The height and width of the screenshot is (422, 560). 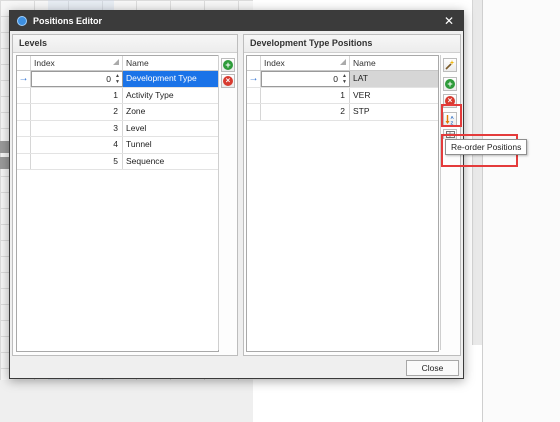 I want to click on name-cell: VER, so click(x=394, y=96).